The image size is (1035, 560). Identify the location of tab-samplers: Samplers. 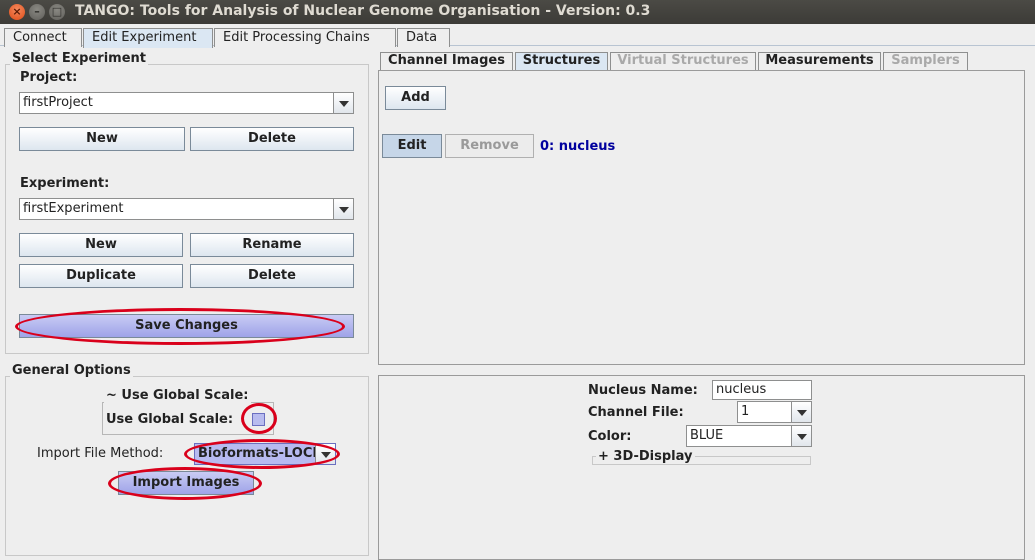
(925, 61).